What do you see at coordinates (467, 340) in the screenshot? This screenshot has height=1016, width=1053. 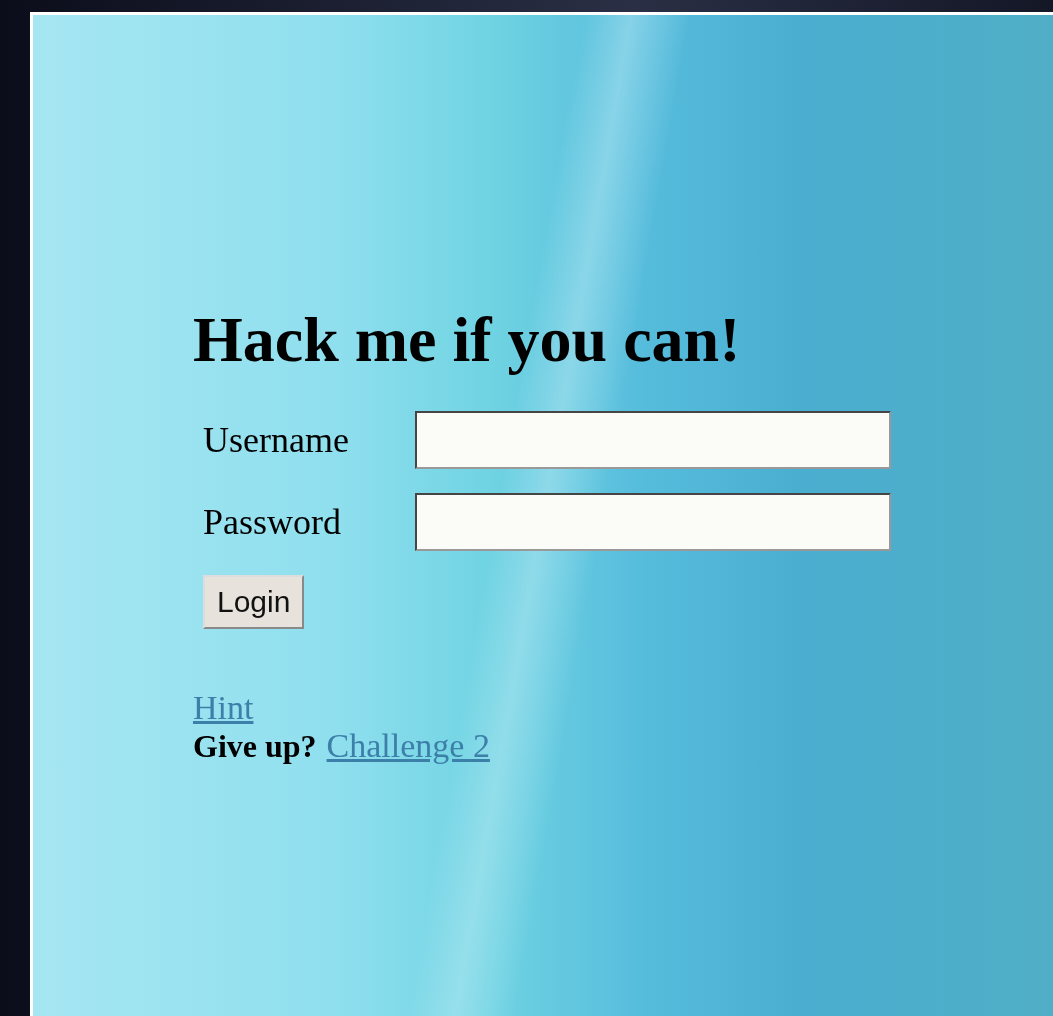 I see `page-heading: Hack me if you can!` at bounding box center [467, 340].